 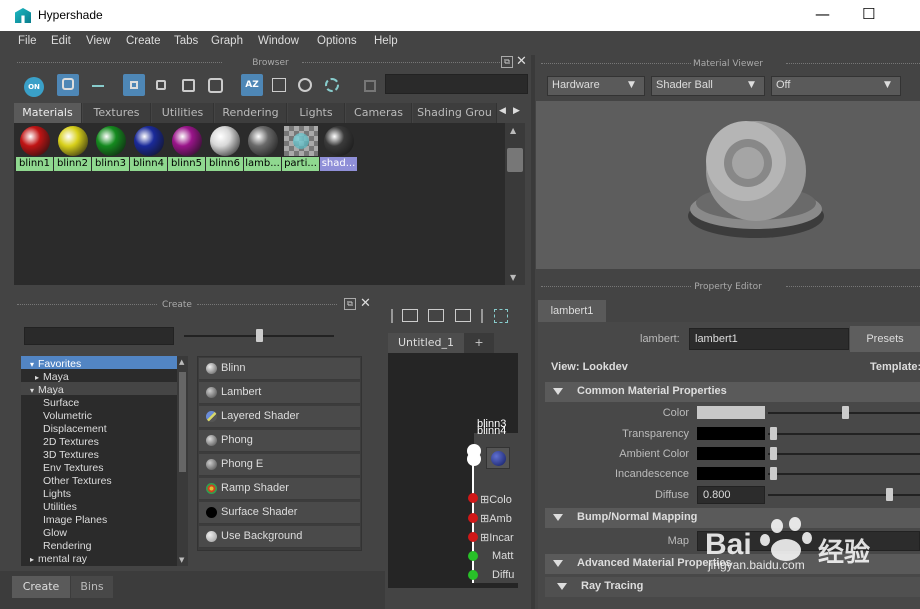 What do you see at coordinates (822, 14) in the screenshot?
I see `minimize-button: —` at bounding box center [822, 14].